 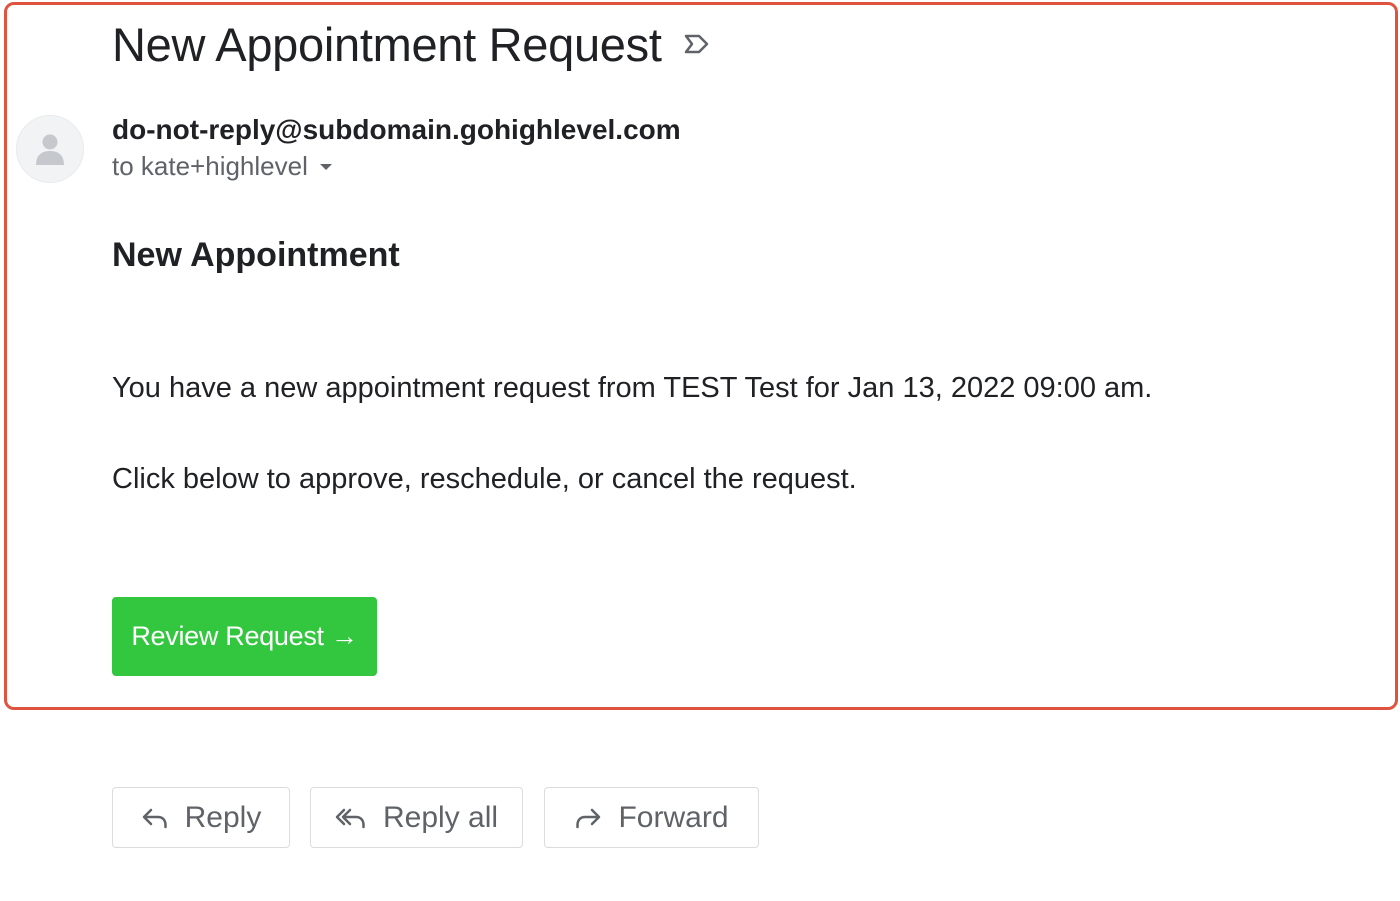 I want to click on recipient-details-toggle: to kate+highlevel, so click(x=222, y=166).